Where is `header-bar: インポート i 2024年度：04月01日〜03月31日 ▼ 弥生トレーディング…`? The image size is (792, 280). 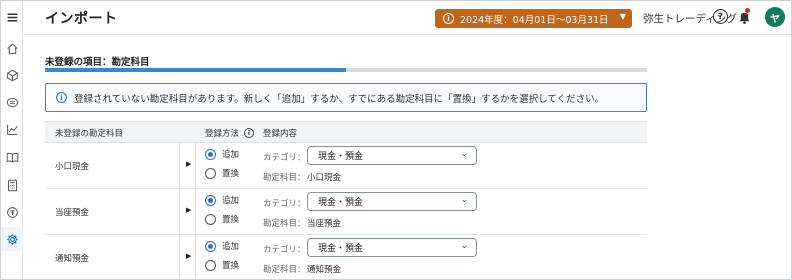 header-bar: インポート i 2024年度：04月01日〜03月31日 ▼ 弥生トレーディング… is located at coordinates (407, 18).